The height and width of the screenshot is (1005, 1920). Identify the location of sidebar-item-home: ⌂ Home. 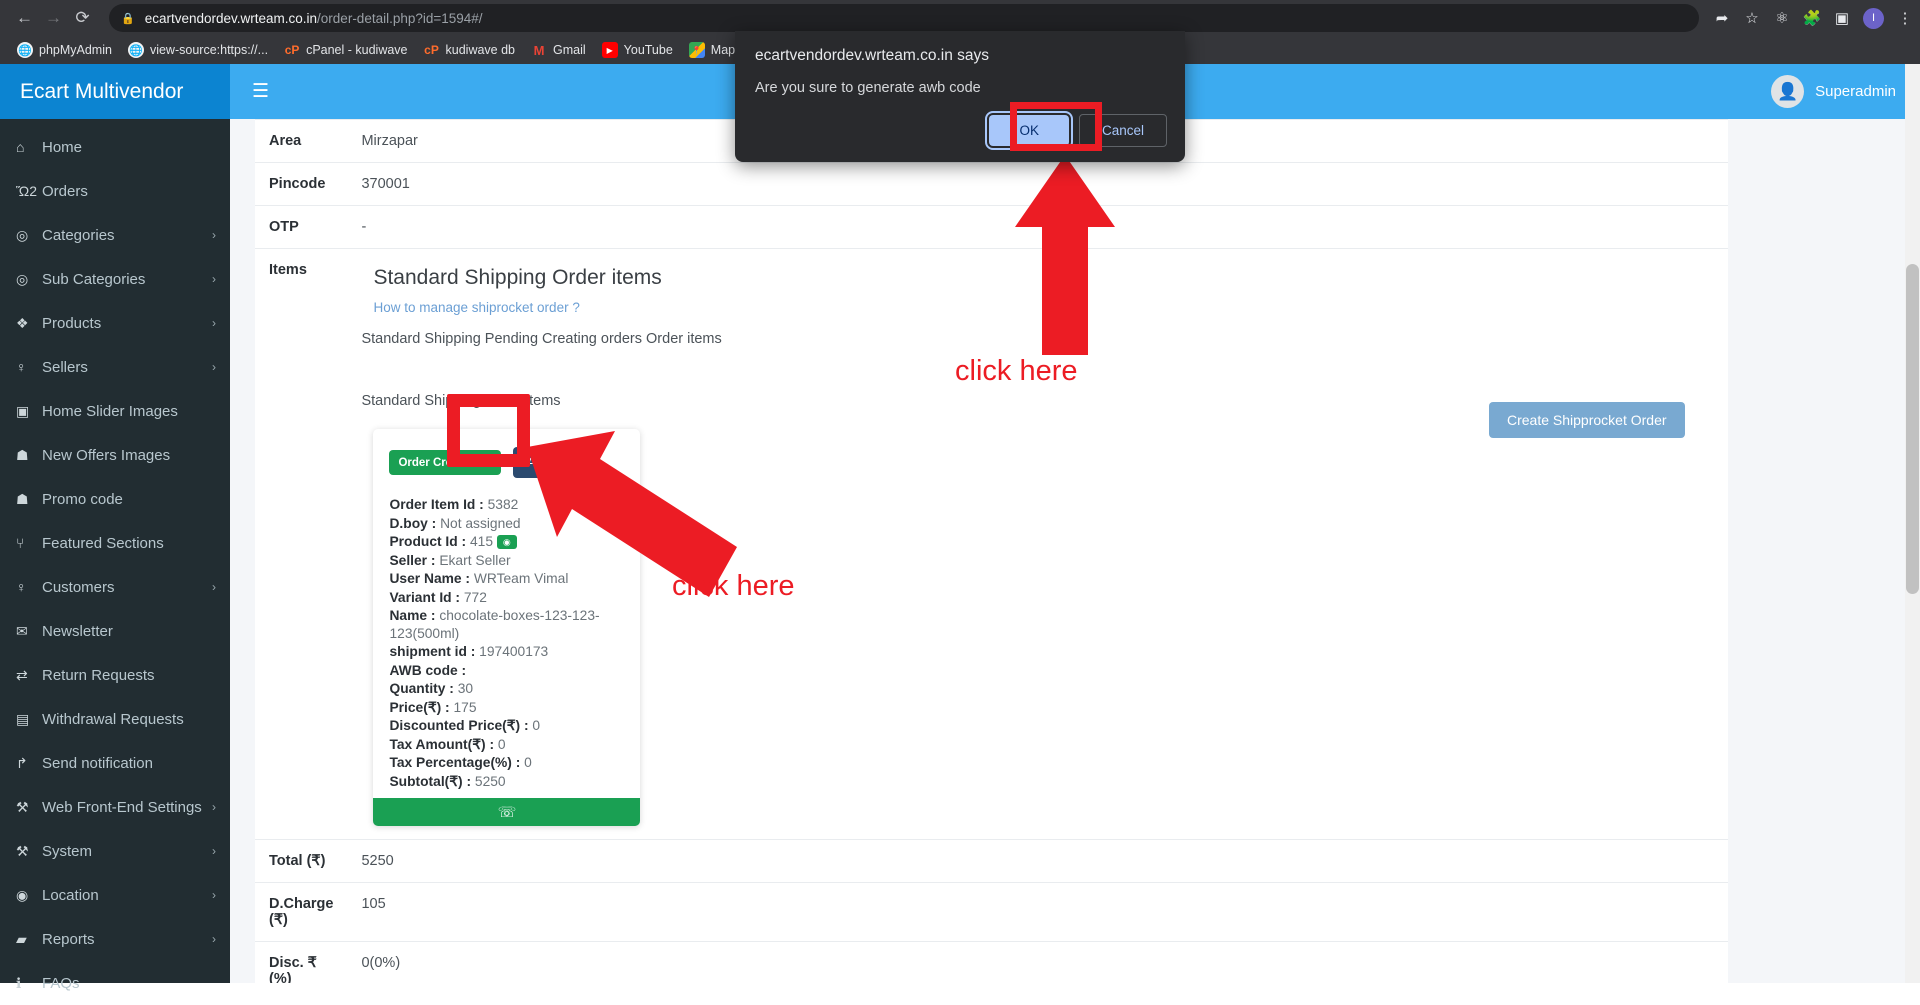
(115, 147).